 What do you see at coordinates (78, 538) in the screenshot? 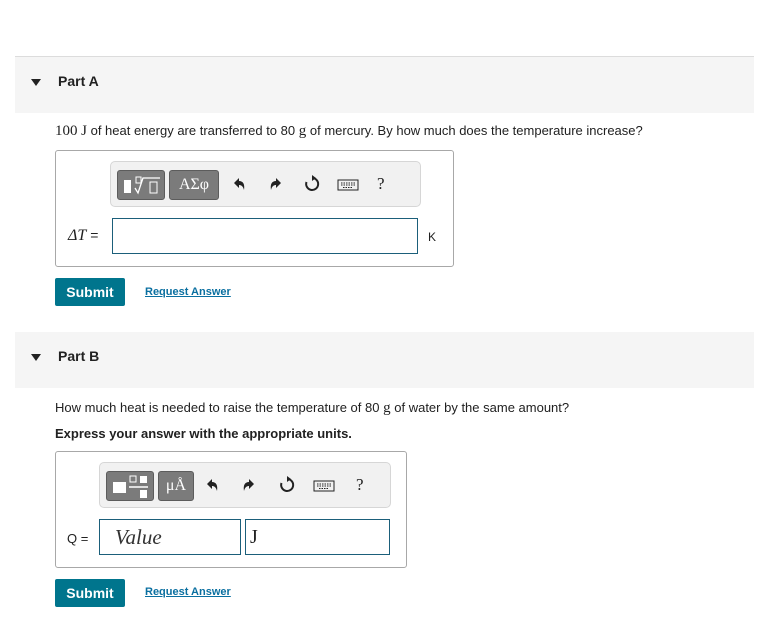
I see `q-label: Q =` at bounding box center [78, 538].